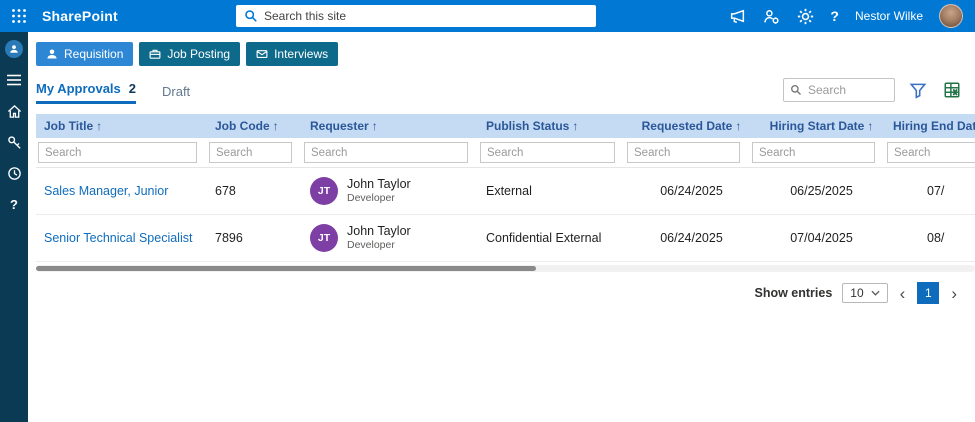 The height and width of the screenshot is (422, 975). What do you see at coordinates (936, 238) in the screenshot?
I see `hiring-end-date-value: 08/` at bounding box center [936, 238].